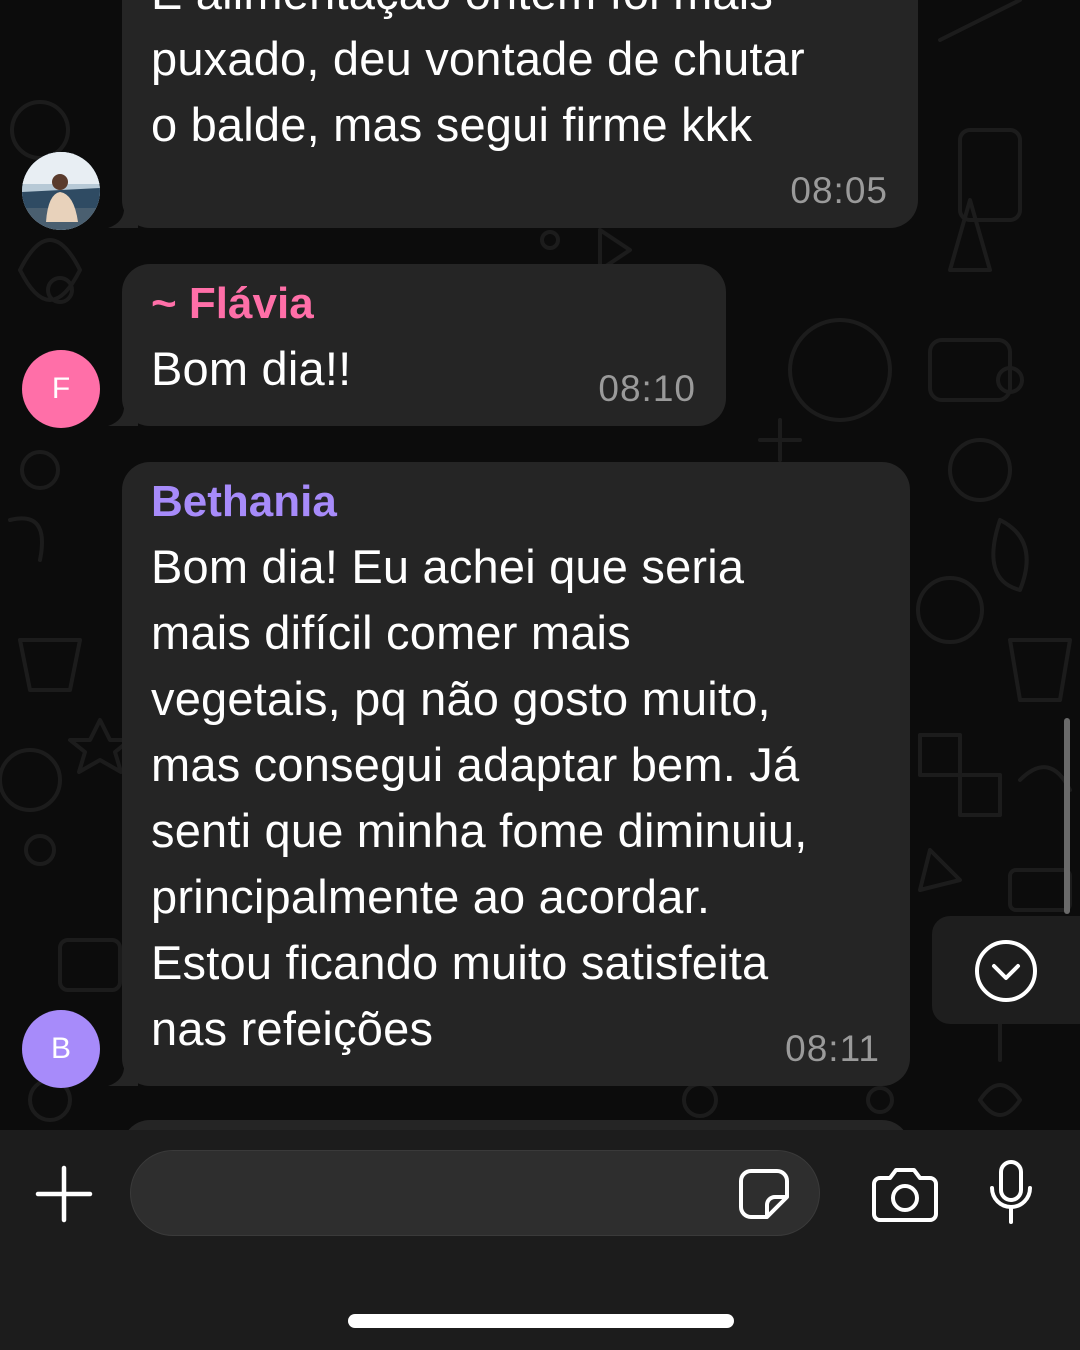 The width and height of the screenshot is (1080, 1350). I want to click on chevron-down-icon, so click(1006, 971).